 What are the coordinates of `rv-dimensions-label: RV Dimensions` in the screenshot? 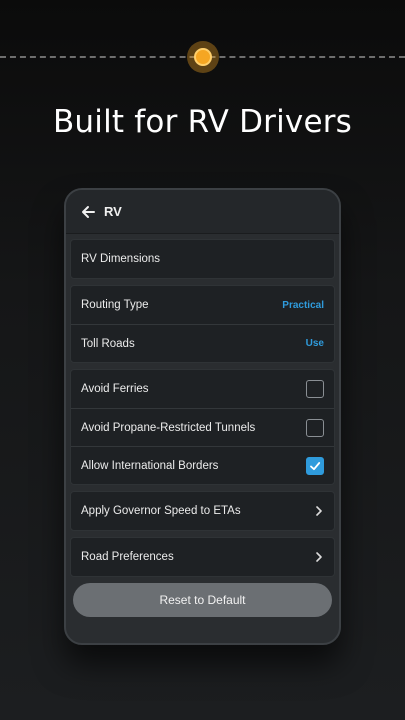 It's located at (121, 259).